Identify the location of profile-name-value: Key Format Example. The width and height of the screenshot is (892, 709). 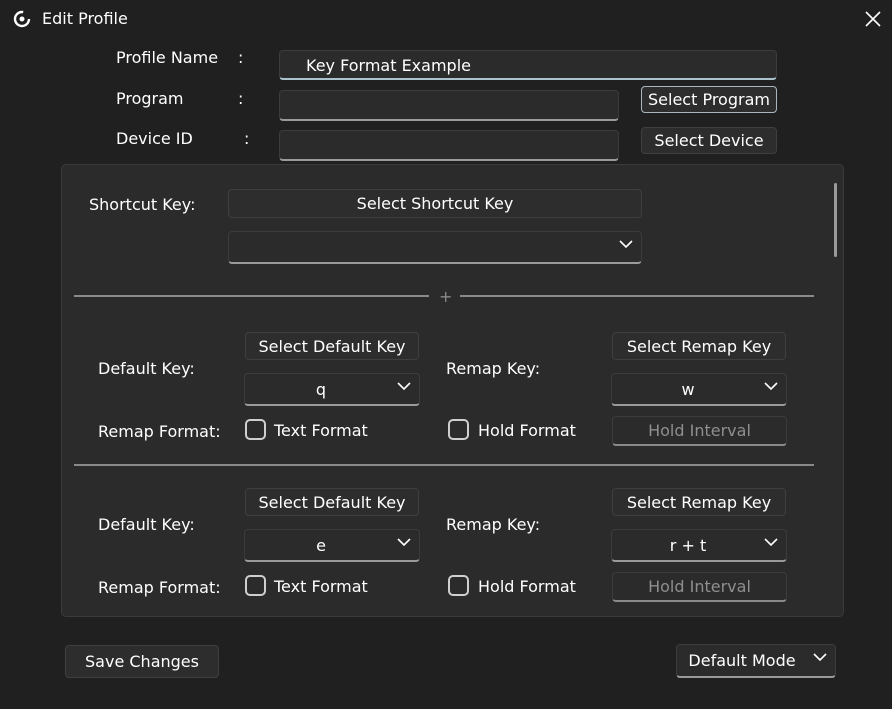
(388, 65).